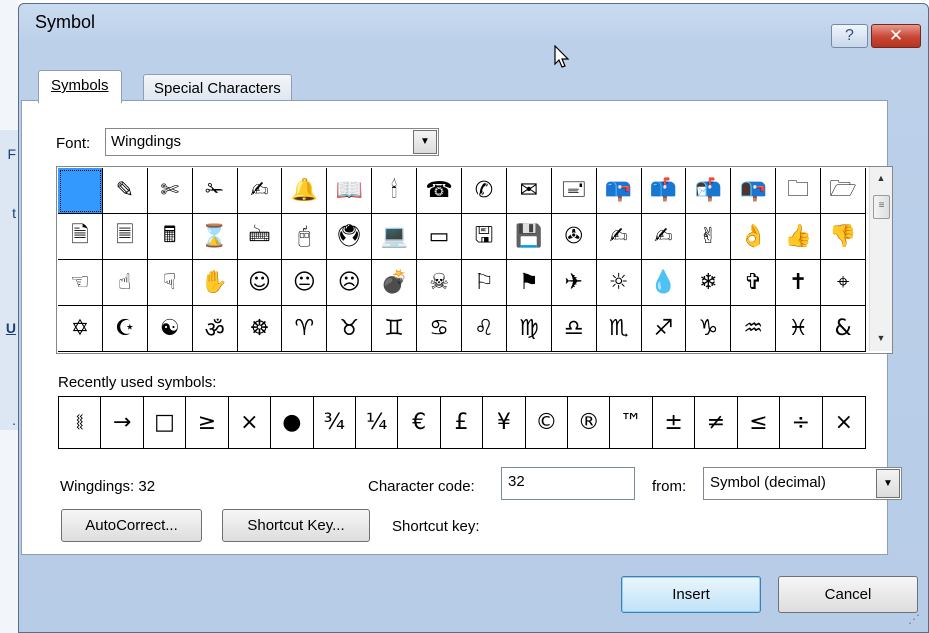 The width and height of the screenshot is (929, 633). I want to click on symbol-cell: ✝, so click(799, 283).